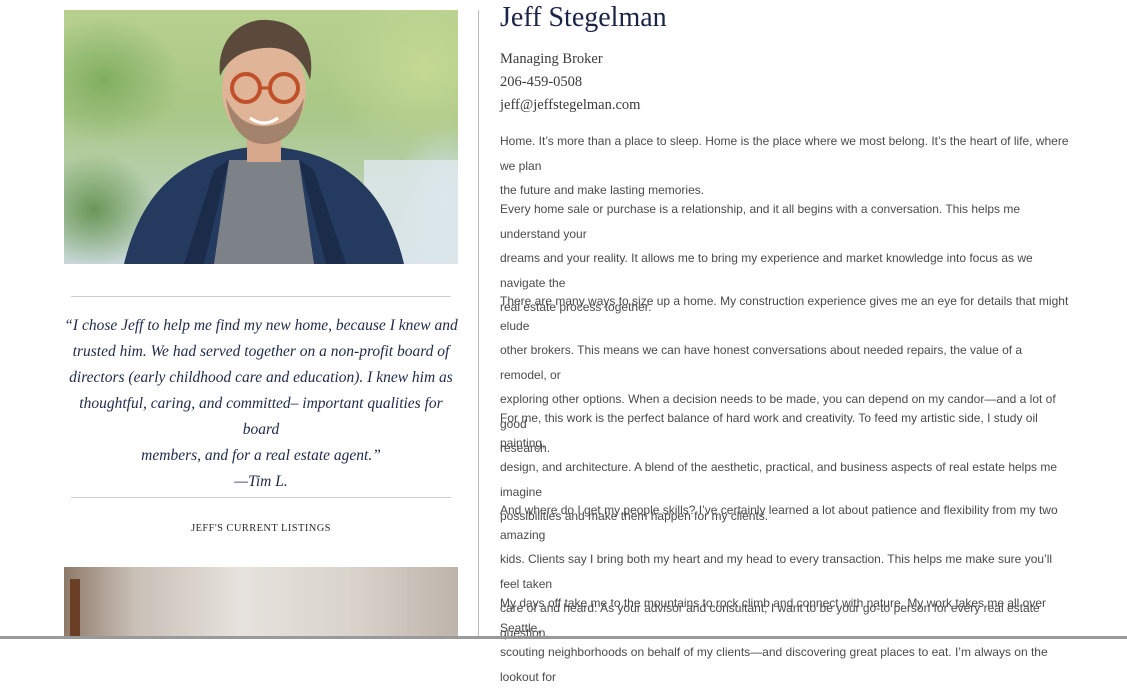 Image resolution: width=1127 pixels, height=689 pixels. Describe the element at coordinates (570, 105) in the screenshot. I see `agent-email-link: jeff@jeffstegelman.com` at that location.